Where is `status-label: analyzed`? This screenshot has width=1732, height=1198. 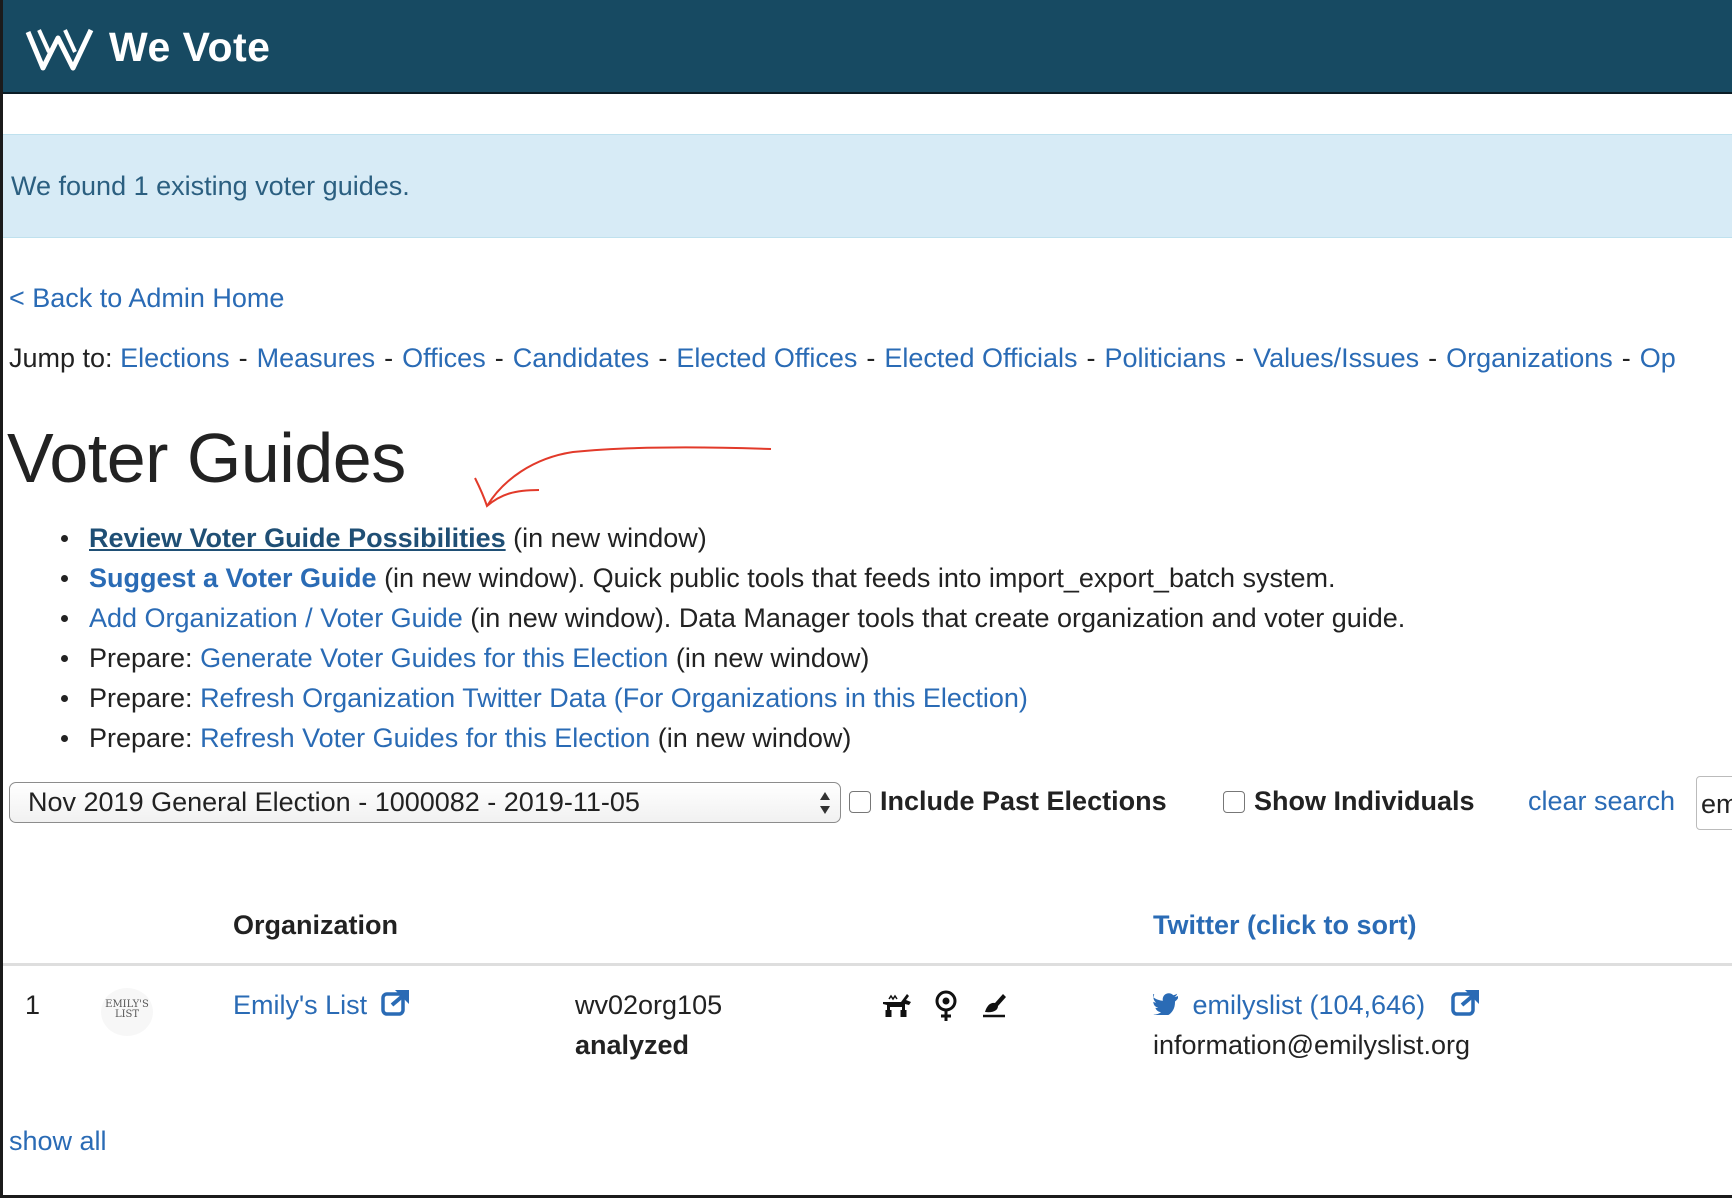 status-label: analyzed is located at coordinates (632, 1045).